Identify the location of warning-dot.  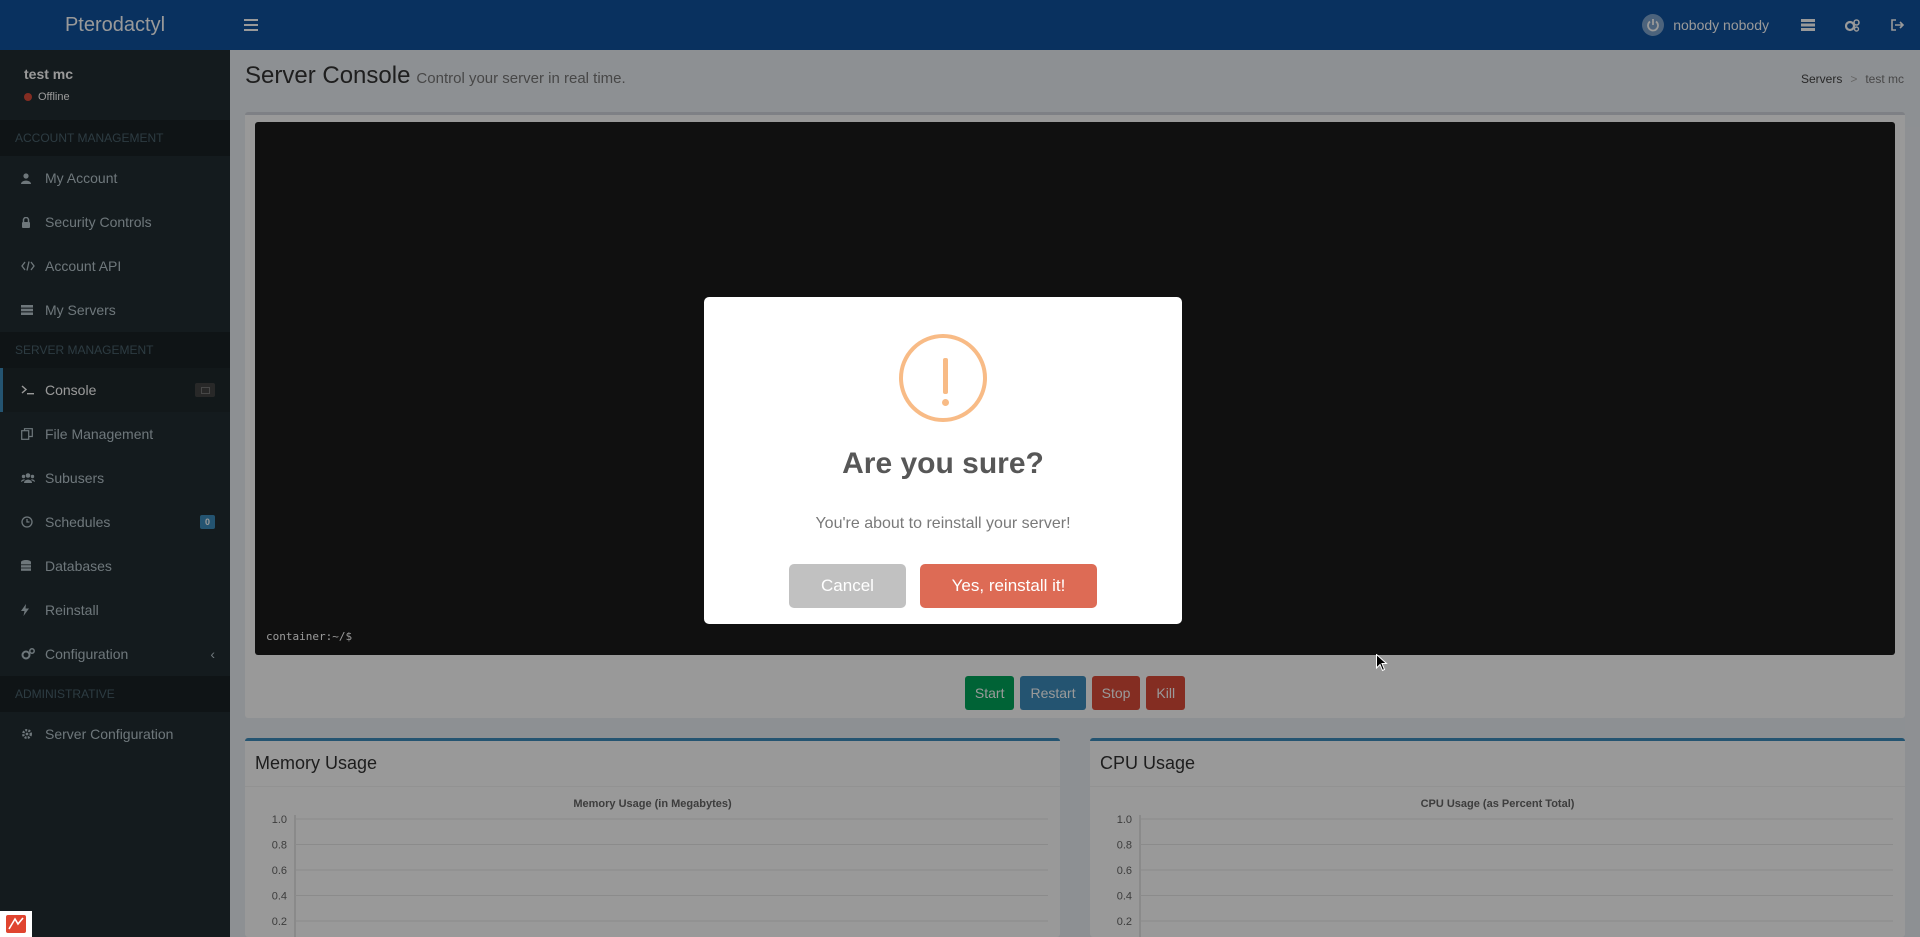
(945, 402).